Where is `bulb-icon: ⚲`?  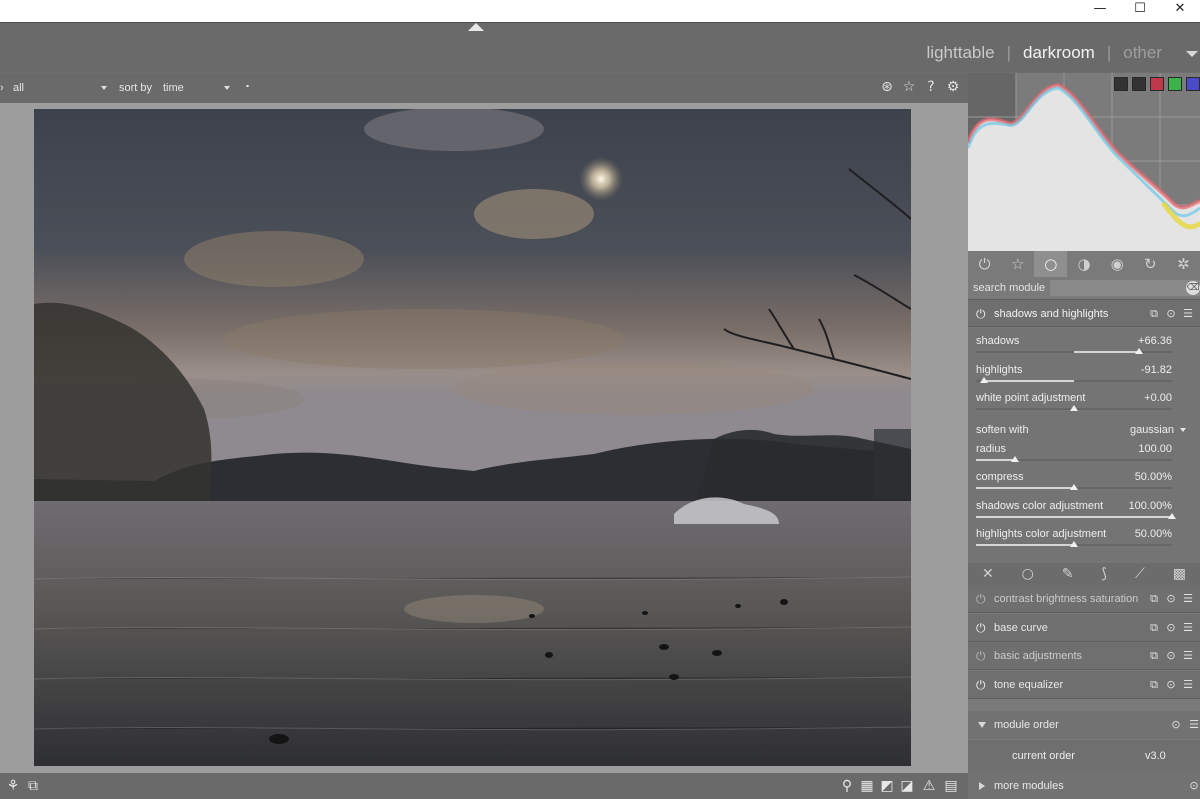 bulb-icon: ⚲ is located at coordinates (847, 786).